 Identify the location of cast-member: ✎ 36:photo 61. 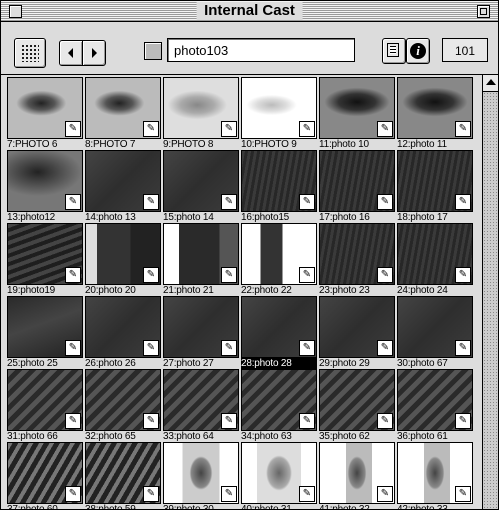
(435, 407).